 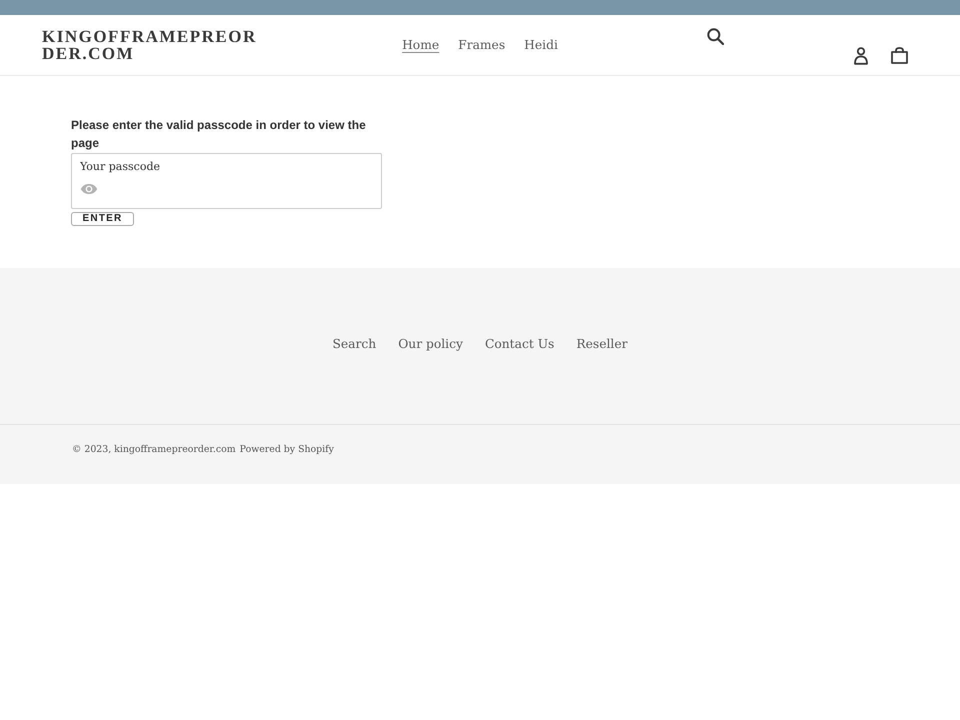 I want to click on enter-button: ENTER, so click(x=102, y=219).